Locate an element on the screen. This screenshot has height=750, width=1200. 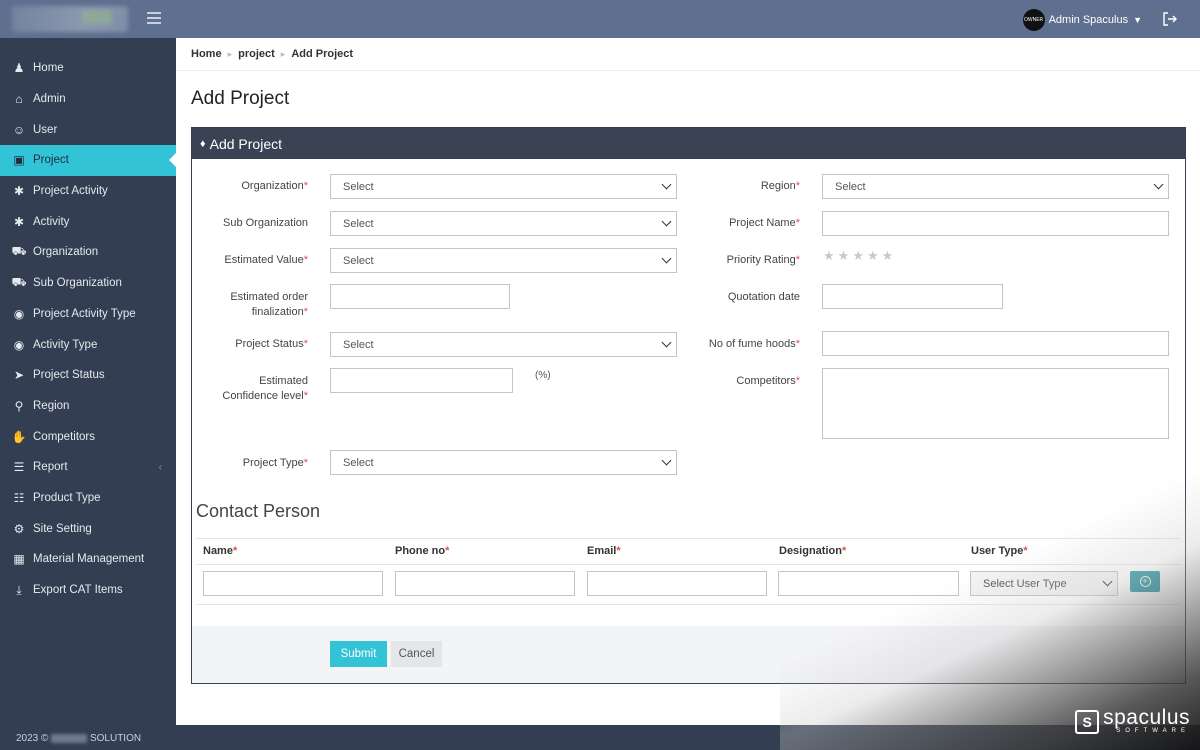
user-type-select: Select User Type is located at coordinates (1044, 583).